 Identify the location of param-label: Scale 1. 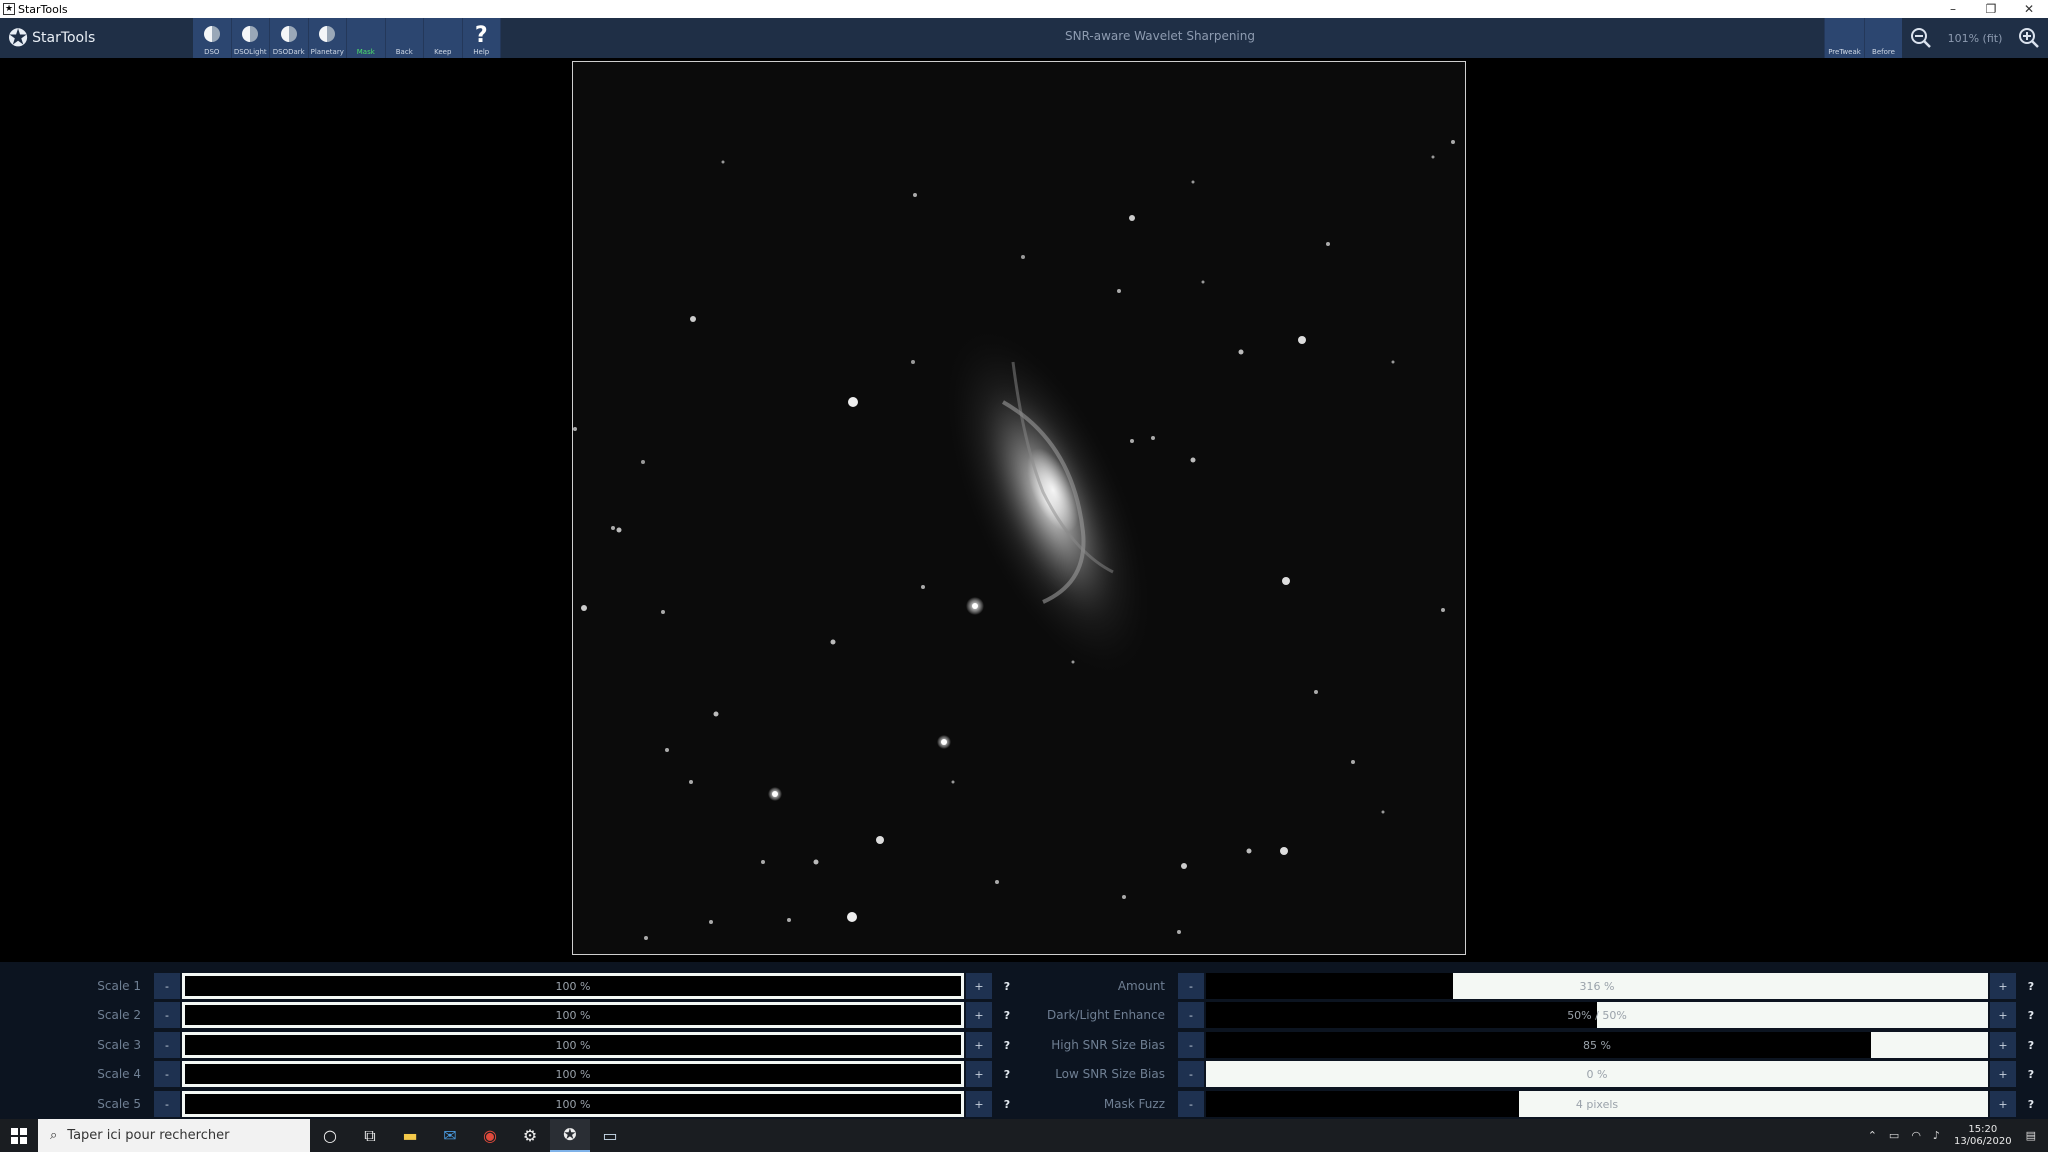
(119, 986).